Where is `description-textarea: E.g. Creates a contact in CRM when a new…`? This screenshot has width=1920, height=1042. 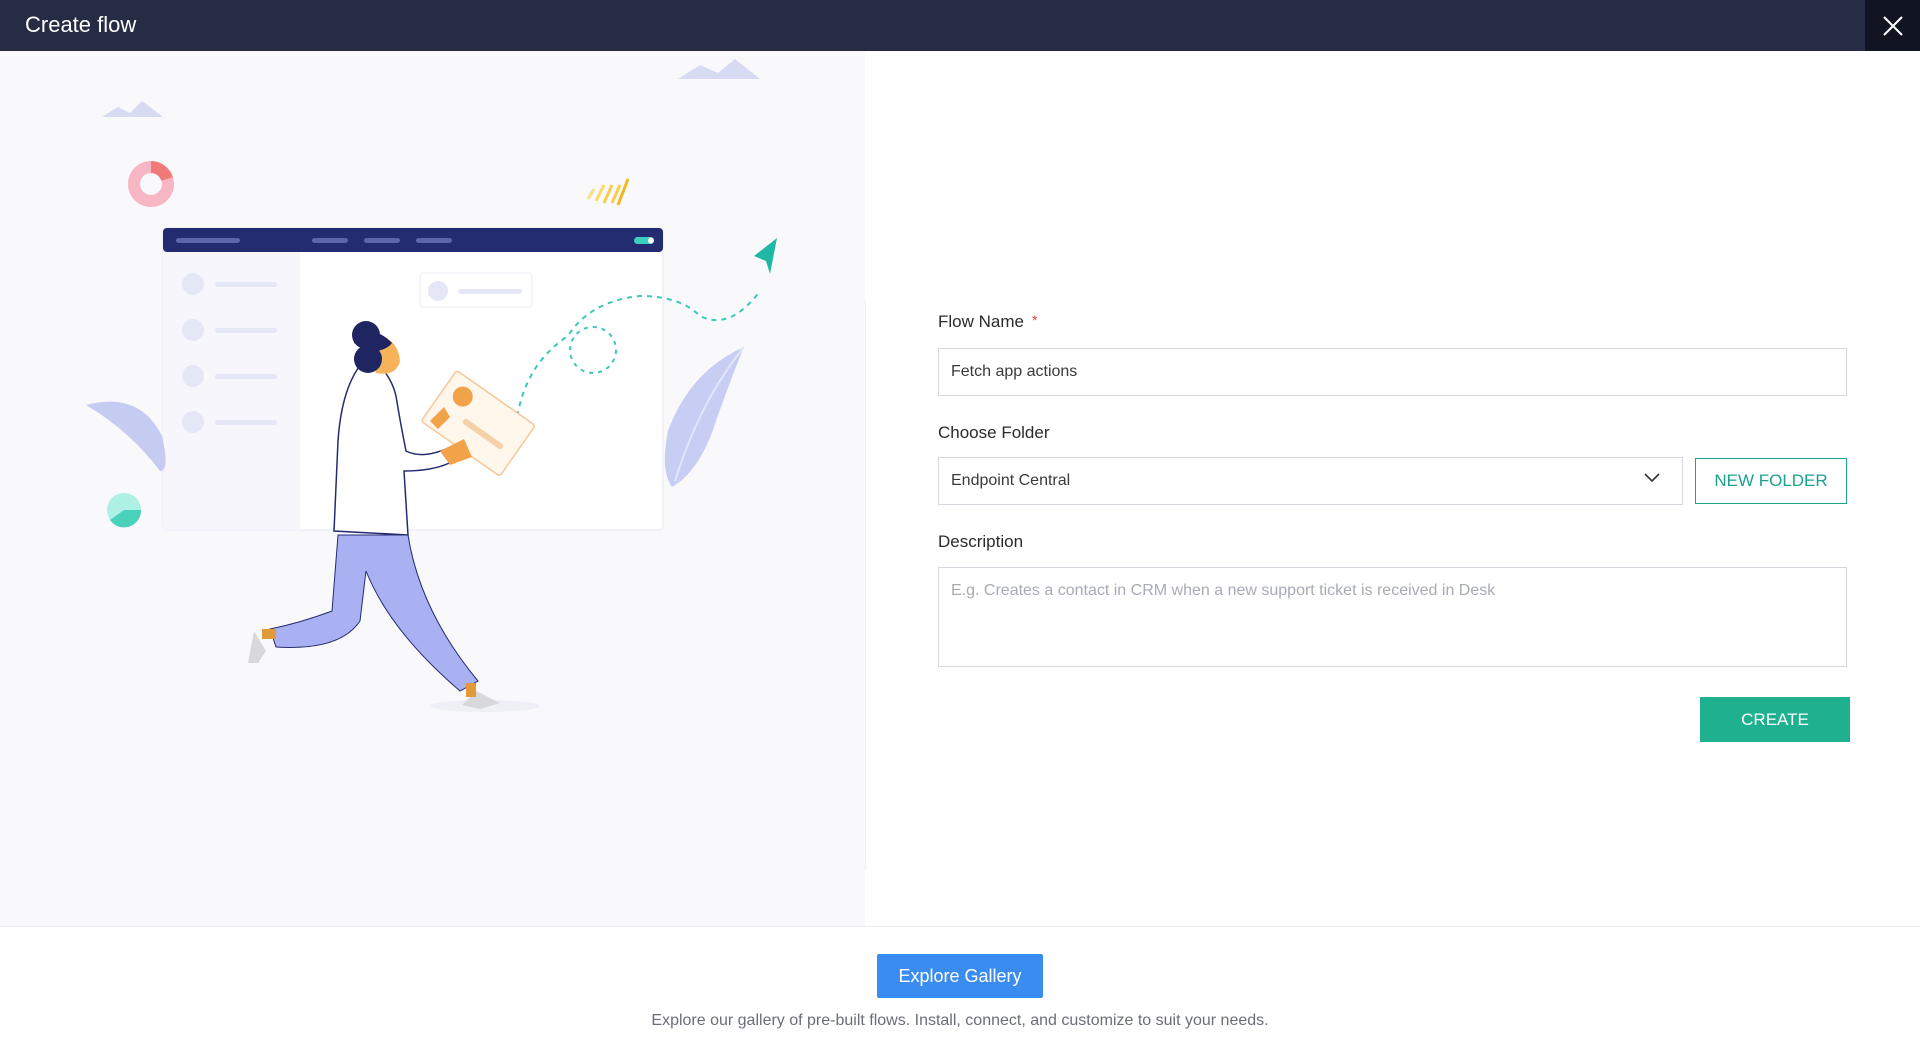 description-textarea: E.g. Creates a contact in CRM when a new… is located at coordinates (1392, 617).